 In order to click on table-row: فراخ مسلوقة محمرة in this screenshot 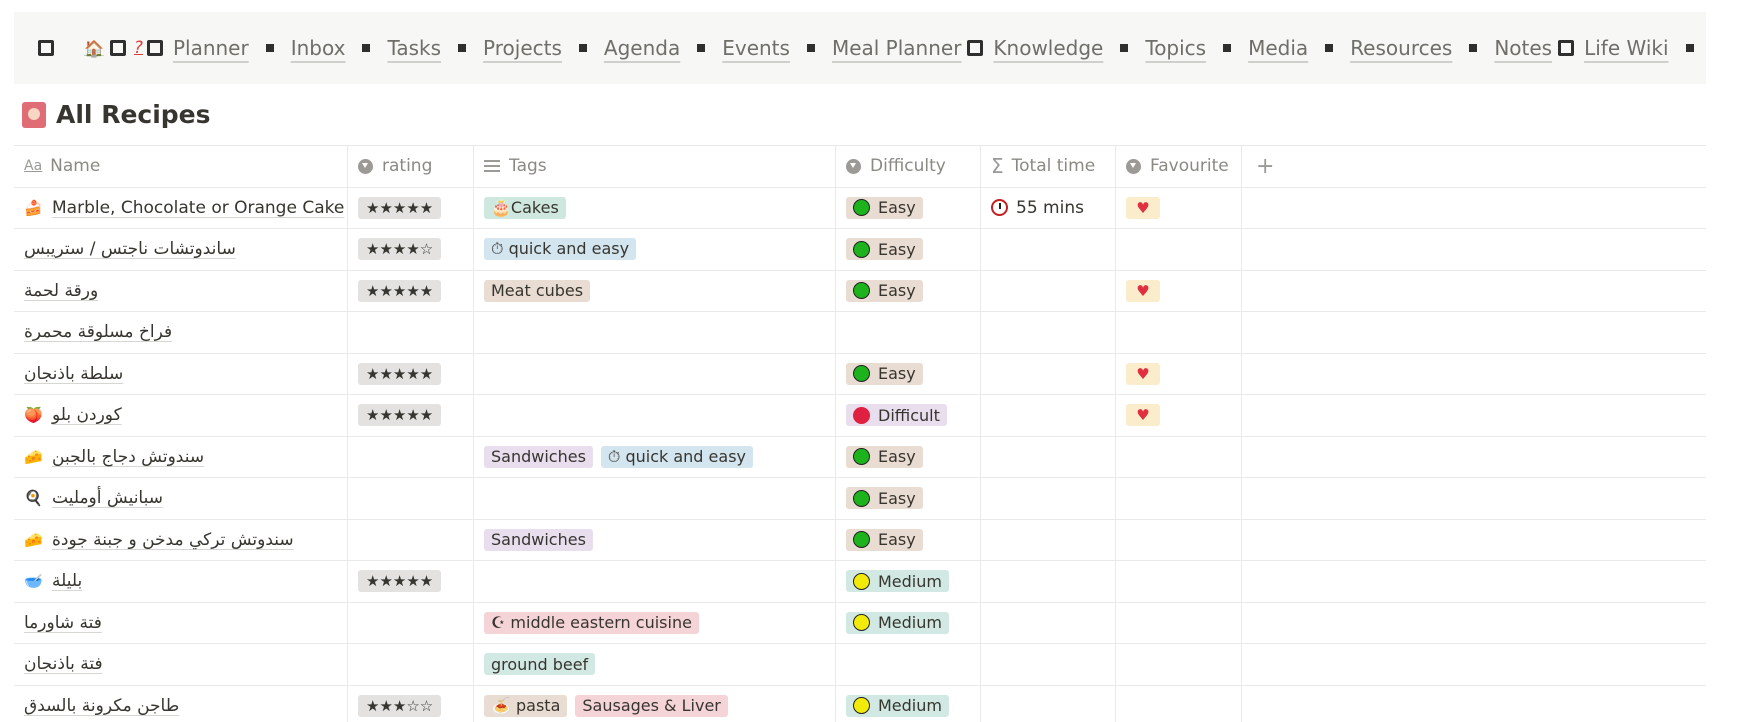, I will do `click(860, 333)`.